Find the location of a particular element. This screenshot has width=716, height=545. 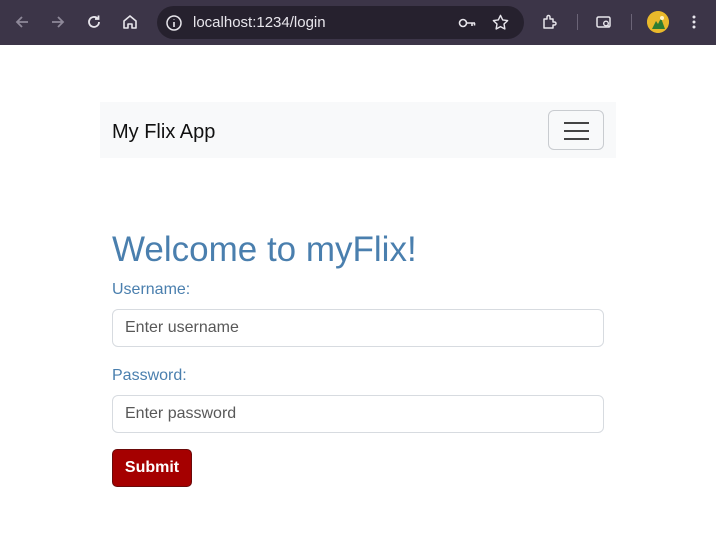

browser-toolbar: localhost:1234/login is located at coordinates (358, 22).